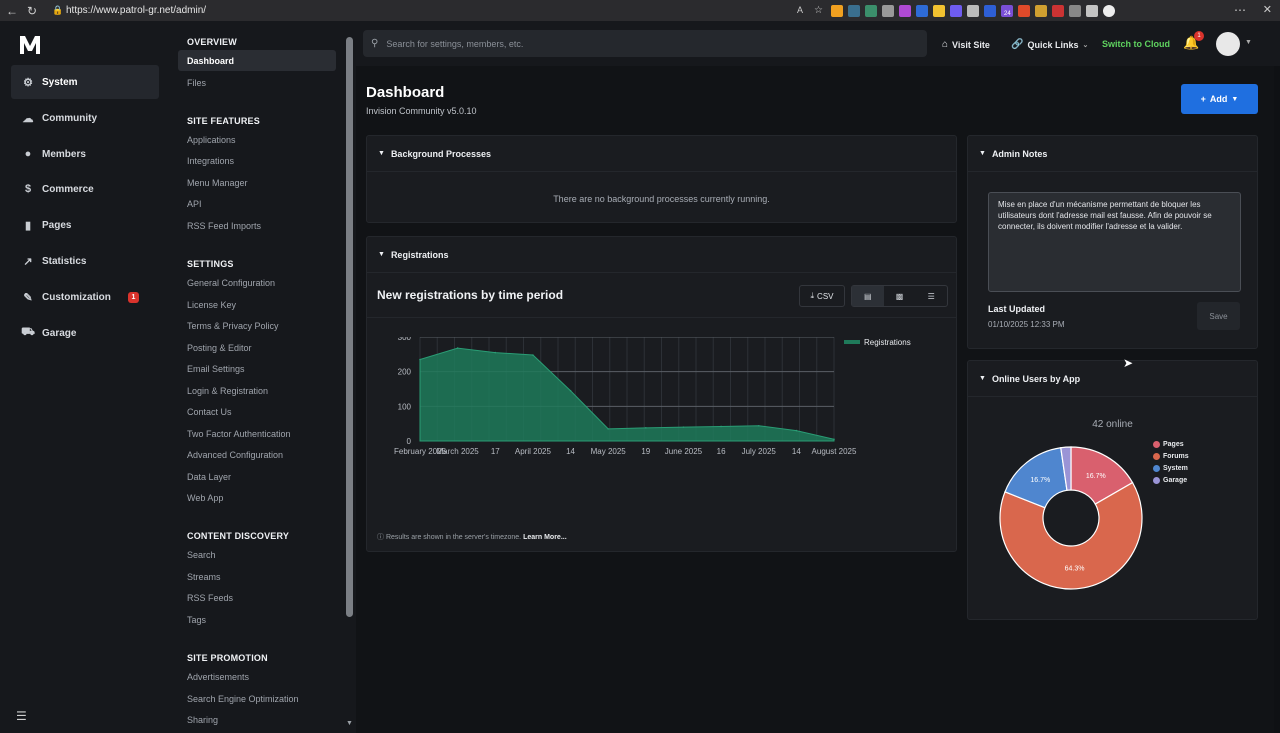 The height and width of the screenshot is (733, 1280). What do you see at coordinates (12, 11) in the screenshot?
I see `back-icon: ←` at bounding box center [12, 11].